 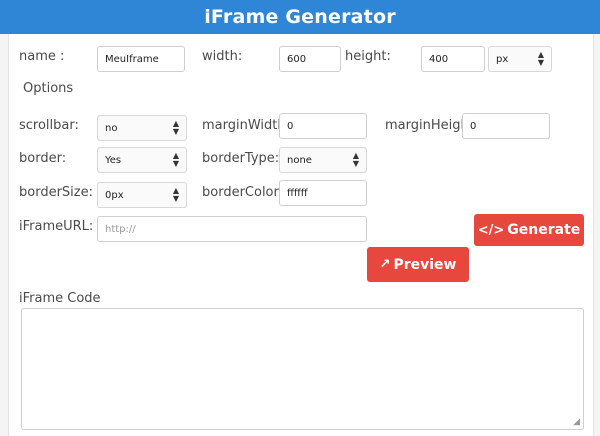 What do you see at coordinates (425, 264) in the screenshot?
I see `preview-button-label: Preview` at bounding box center [425, 264].